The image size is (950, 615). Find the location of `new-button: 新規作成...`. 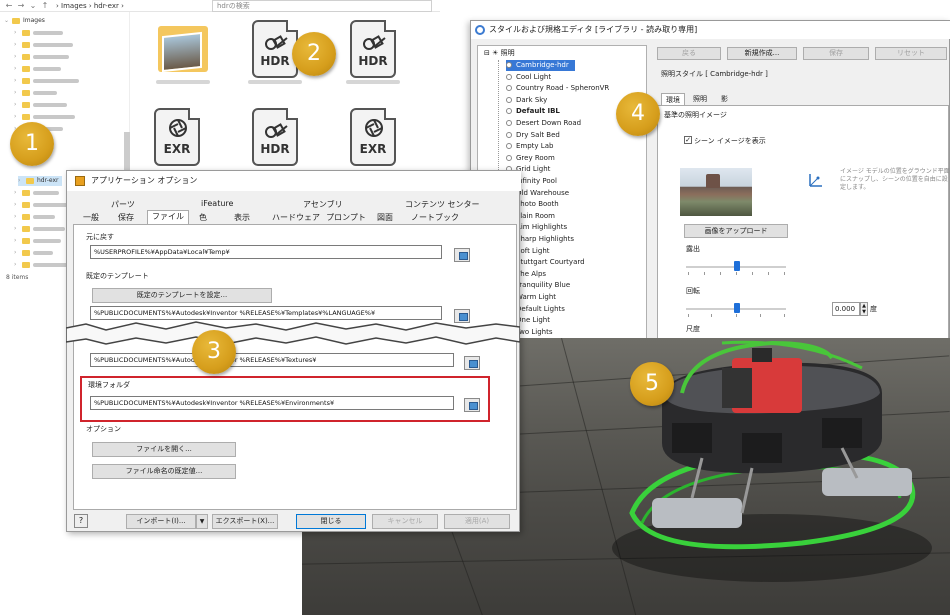

new-button: 新規作成... is located at coordinates (762, 53).